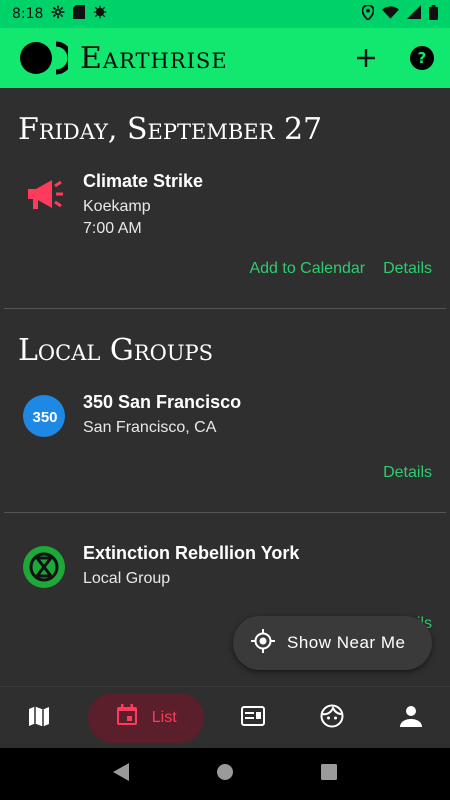  I want to click on clock: 8:18, so click(28, 14).